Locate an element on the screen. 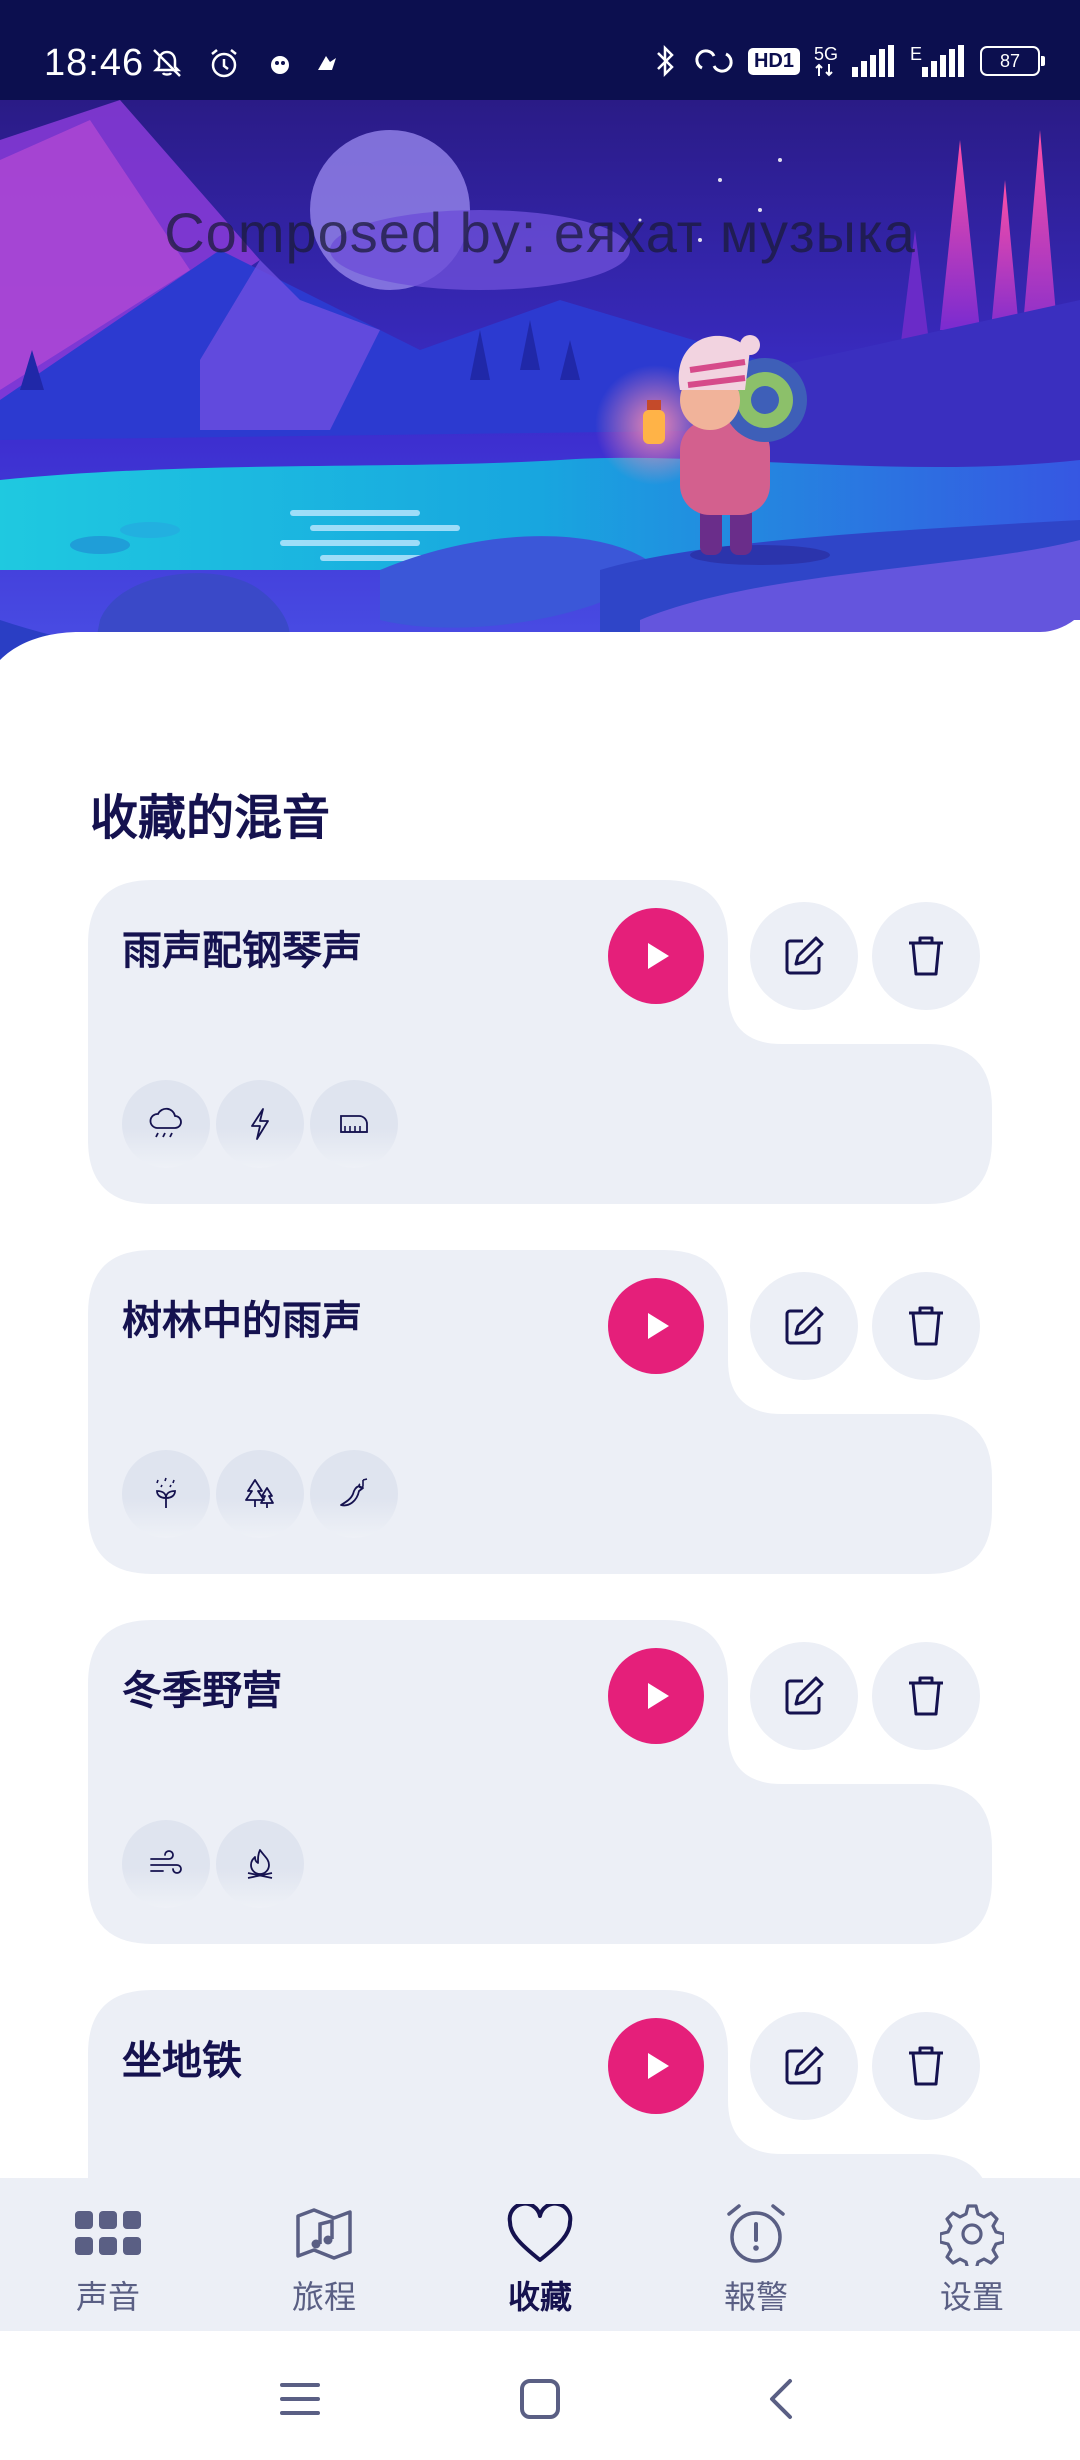 The width and height of the screenshot is (1080, 2460). heart-icon is located at coordinates (540, 2233).